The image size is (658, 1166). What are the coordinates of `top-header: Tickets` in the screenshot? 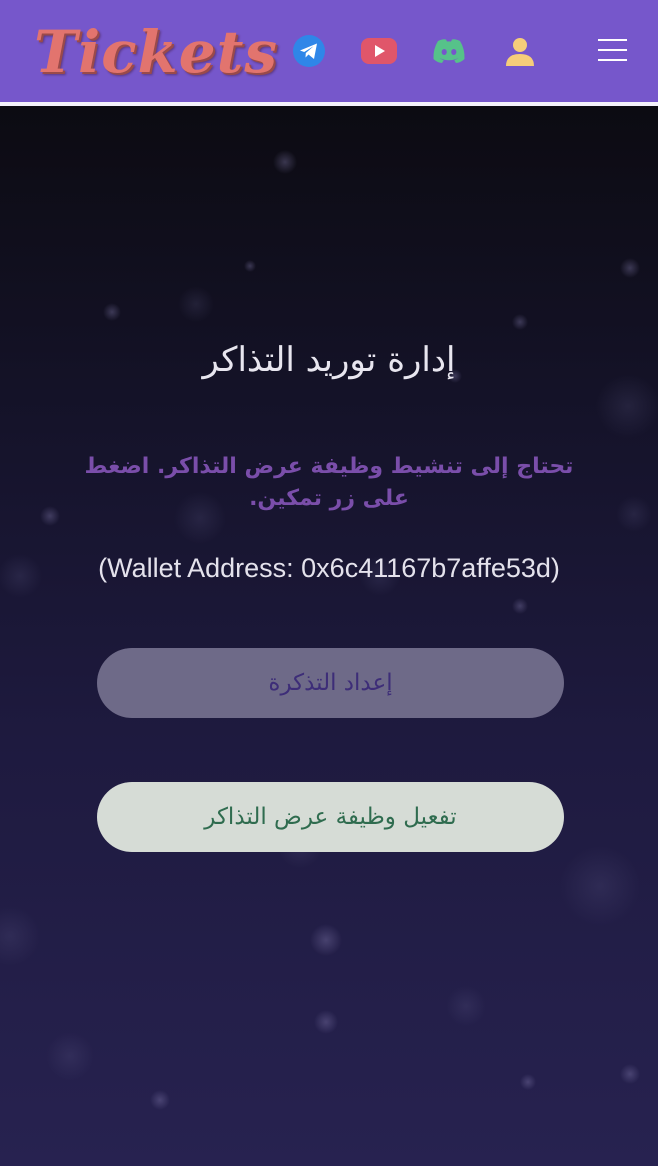 It's located at (329, 53).